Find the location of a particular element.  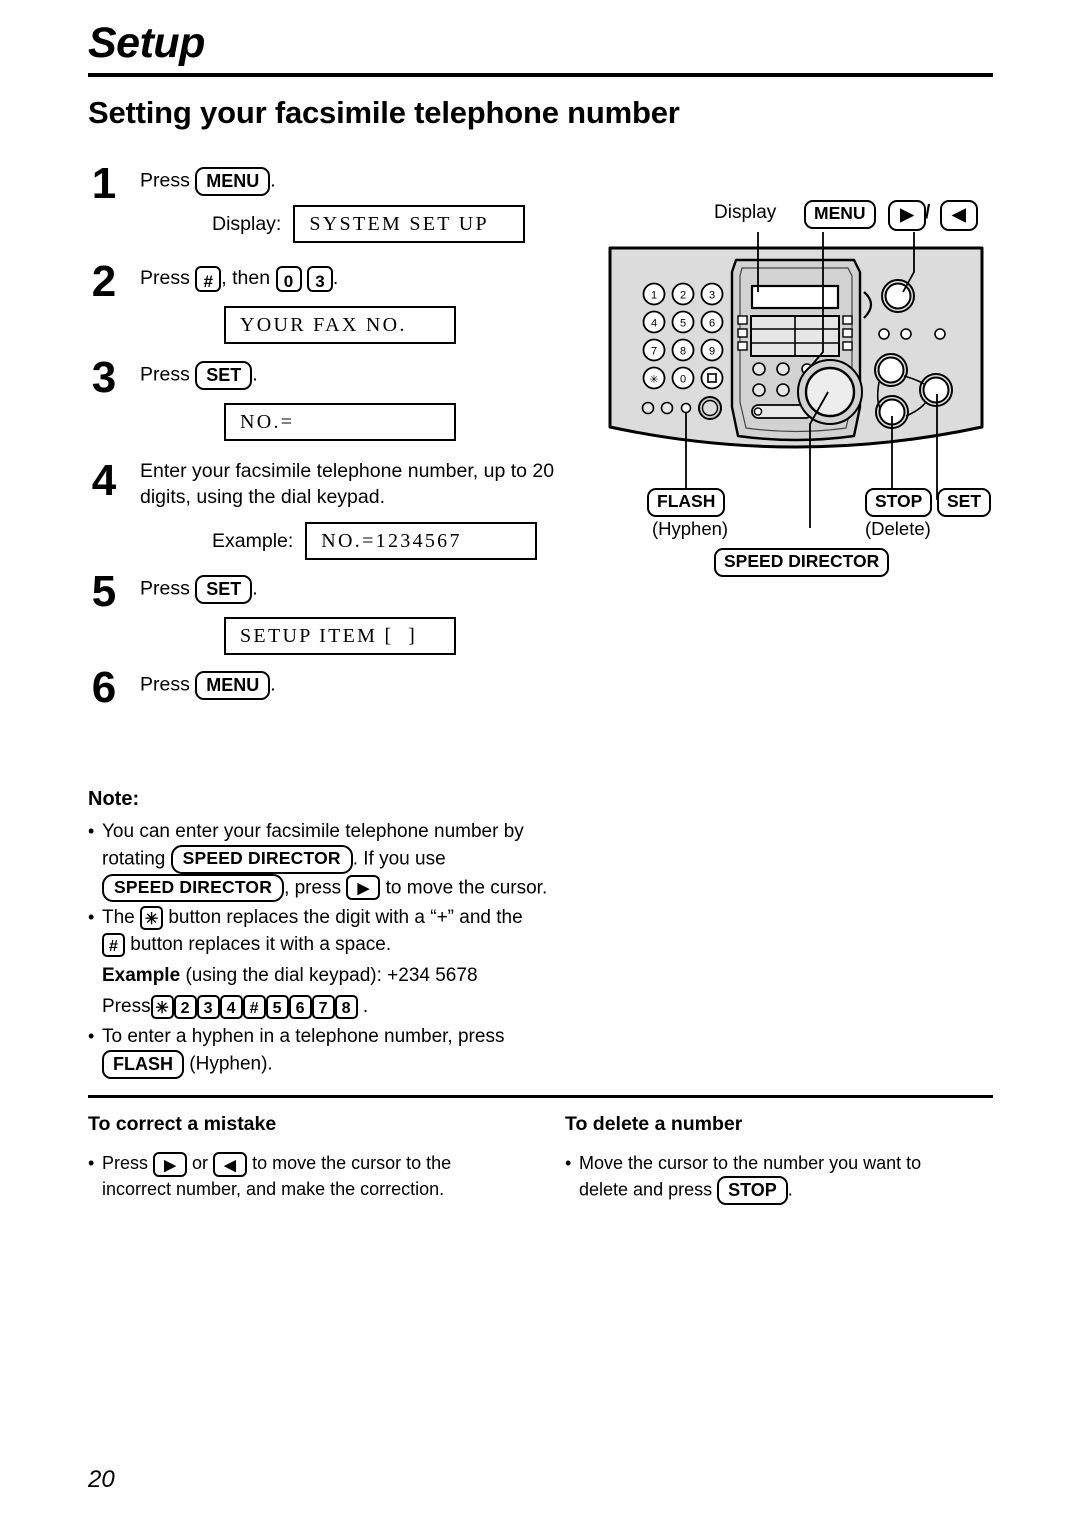

note-text: button replaces it with a space. is located at coordinates (261, 944).